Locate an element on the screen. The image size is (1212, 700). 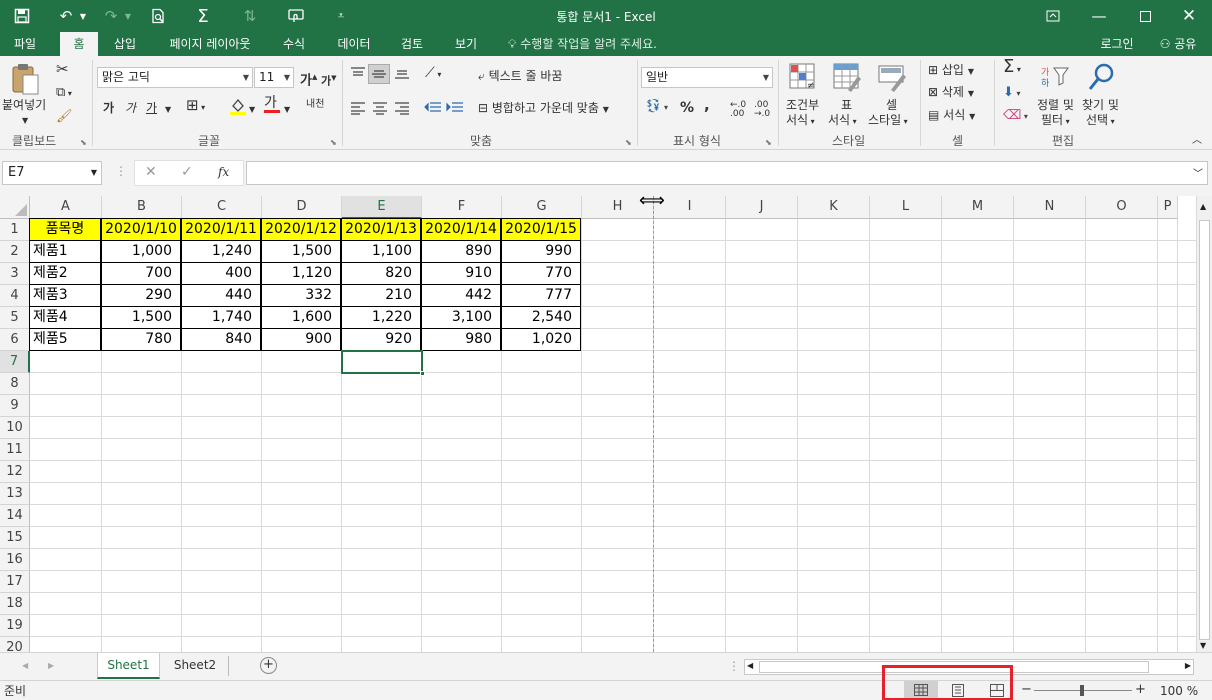
fill-icon: ⬇ ▾ is located at coordinates (1011, 93).